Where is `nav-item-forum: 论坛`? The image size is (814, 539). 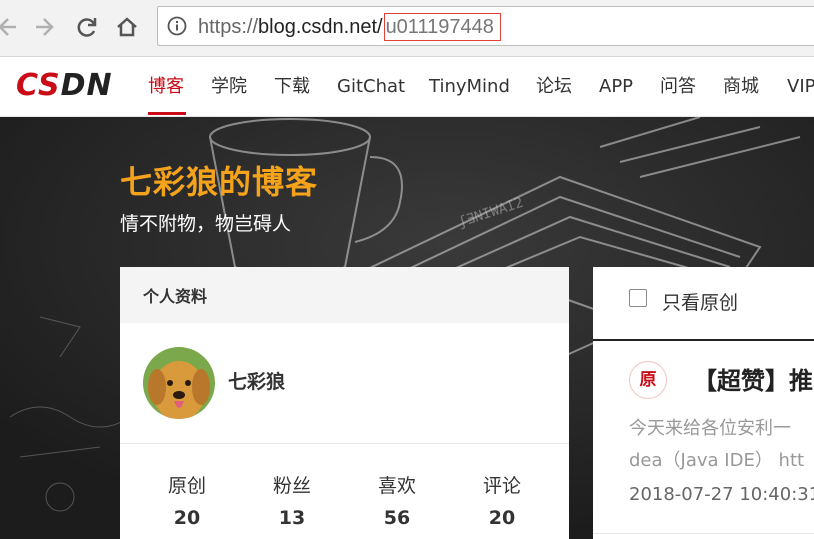
nav-item-forum: 论坛 is located at coordinates (554, 87).